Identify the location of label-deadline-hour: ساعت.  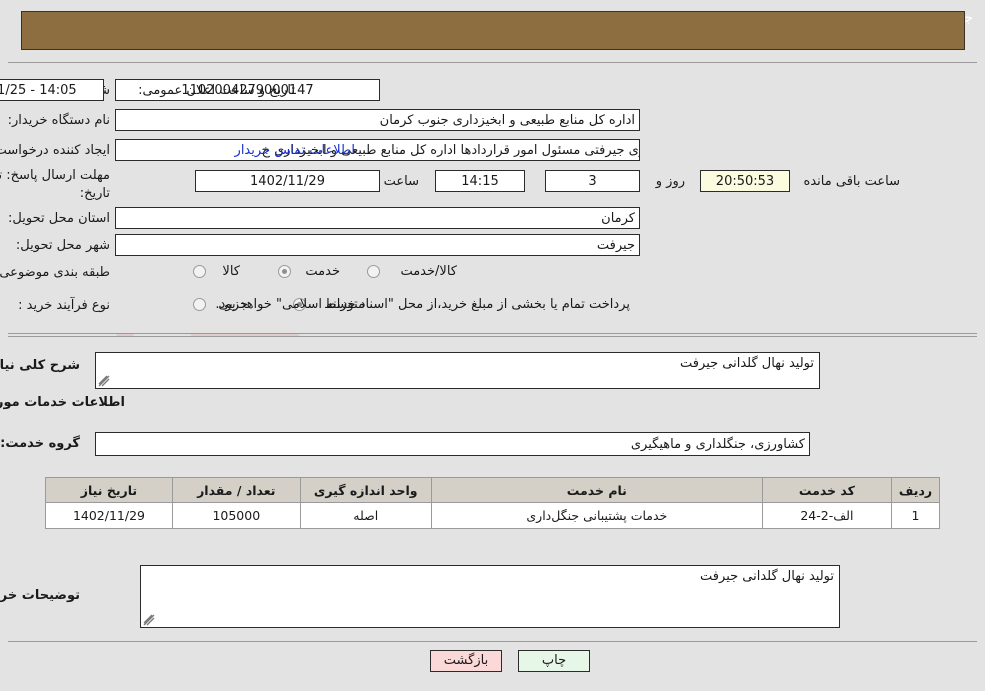
(401, 181).